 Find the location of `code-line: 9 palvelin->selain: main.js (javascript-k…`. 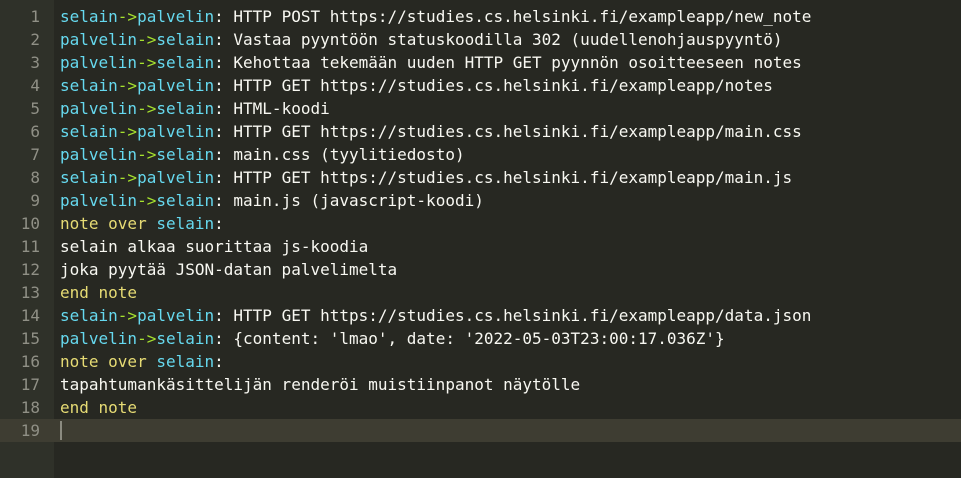

code-line: 9 palvelin->selain: main.js (javascript-k… is located at coordinates (480, 200).